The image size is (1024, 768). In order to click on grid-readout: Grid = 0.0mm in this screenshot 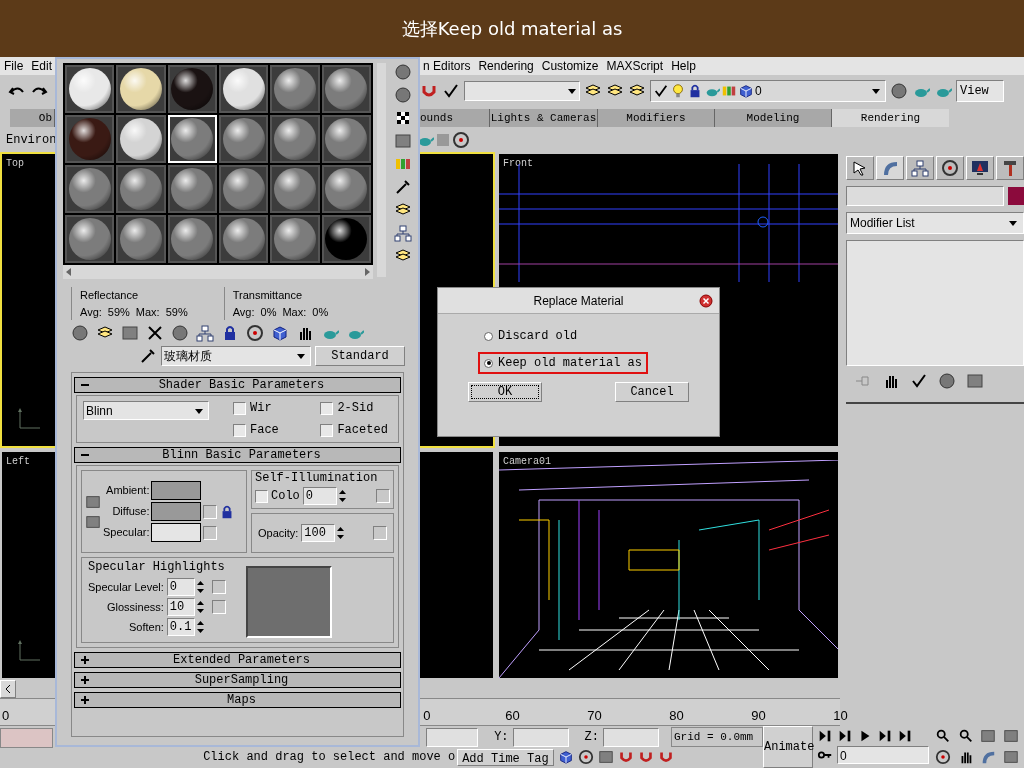, I will do `click(717, 737)`.